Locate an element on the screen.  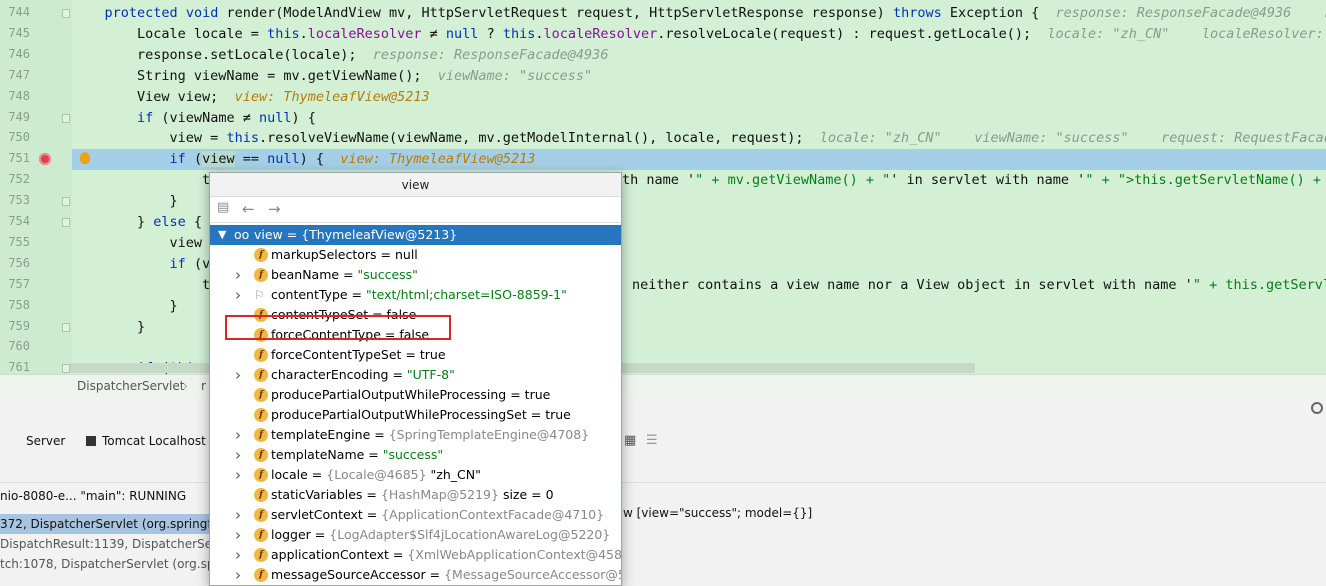
gutter-line: 757 is located at coordinates (36, 285).